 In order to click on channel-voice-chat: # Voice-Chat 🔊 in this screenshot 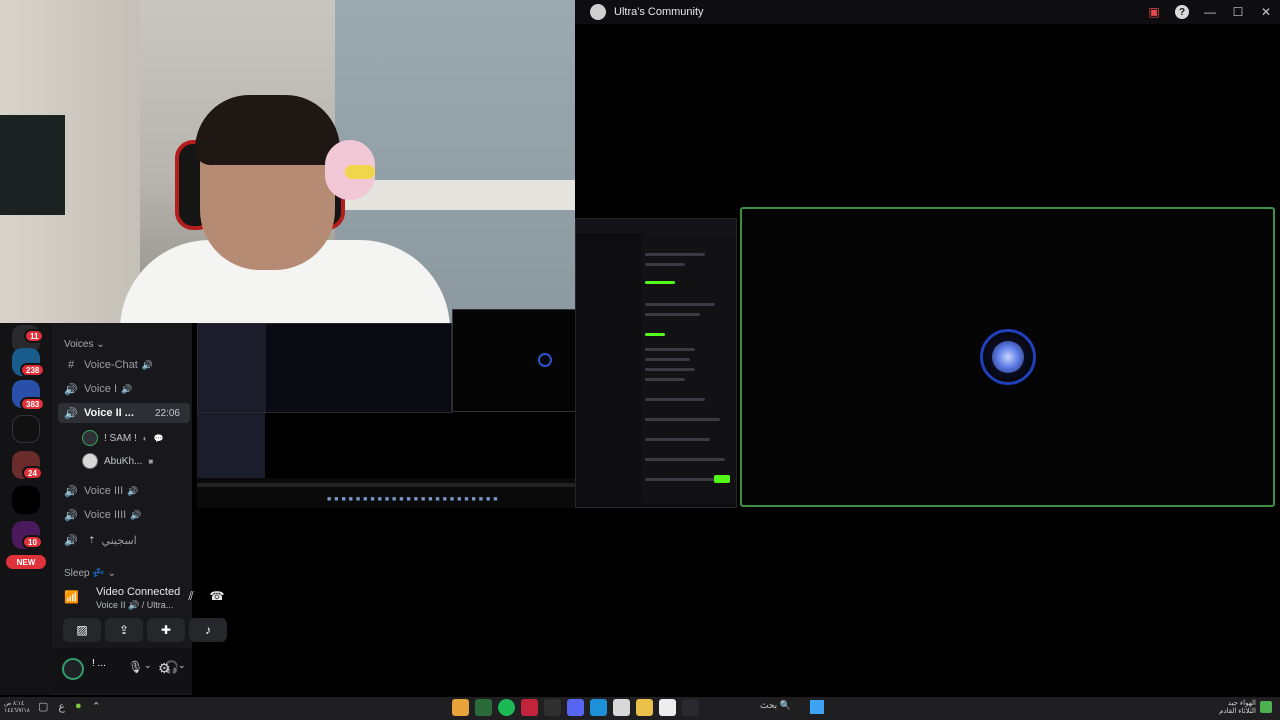, I will do `click(124, 365)`.